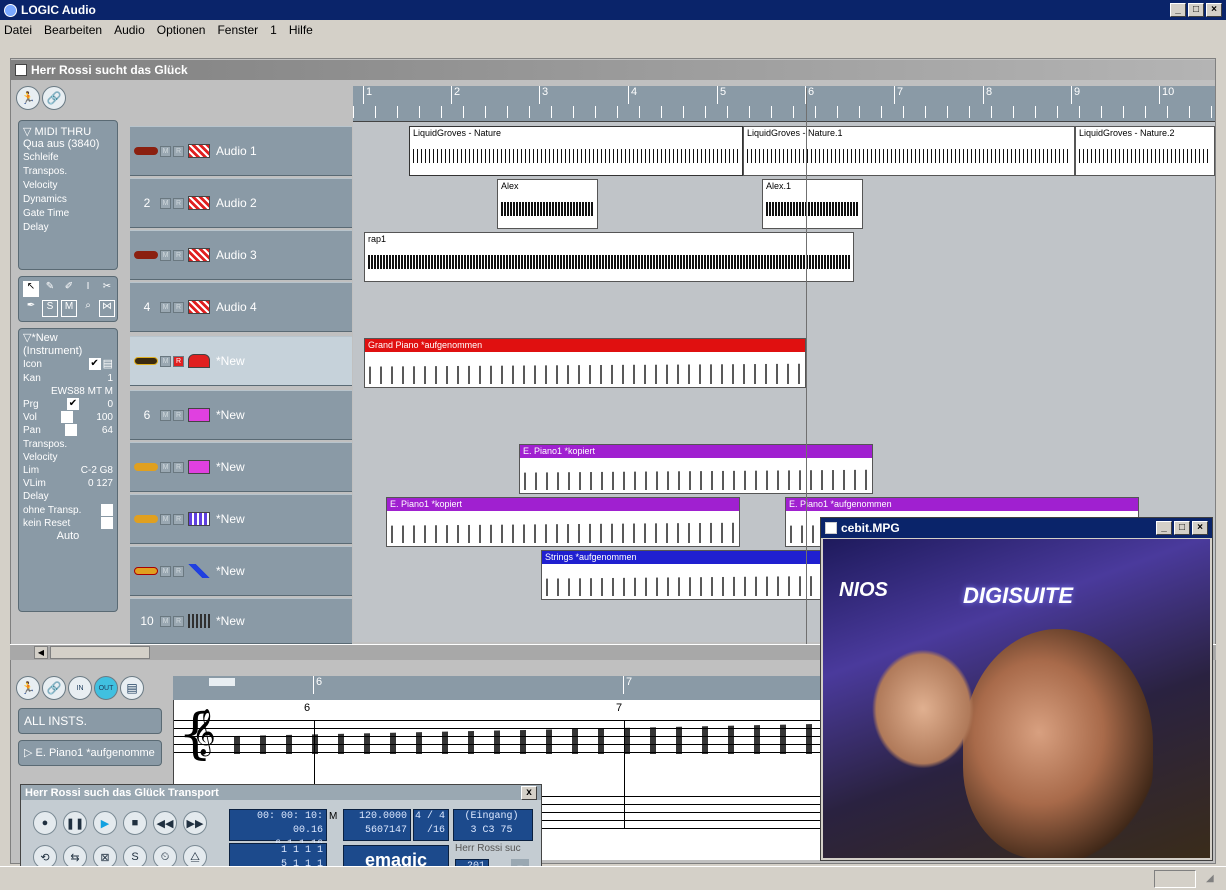 This screenshot has height=890, width=1226. What do you see at coordinates (68, 131) in the screenshot?
I see `midi-thru-label: ▽ MIDI THRU` at bounding box center [68, 131].